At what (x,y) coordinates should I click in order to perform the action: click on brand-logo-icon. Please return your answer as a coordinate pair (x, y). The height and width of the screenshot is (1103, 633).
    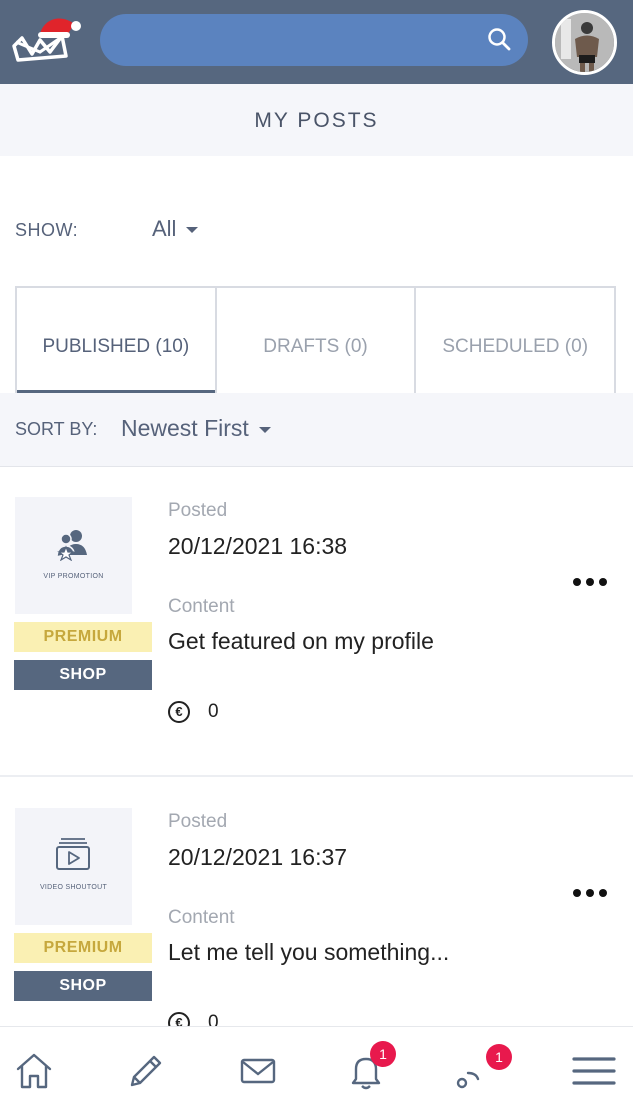
    Looking at the image, I should click on (47, 40).